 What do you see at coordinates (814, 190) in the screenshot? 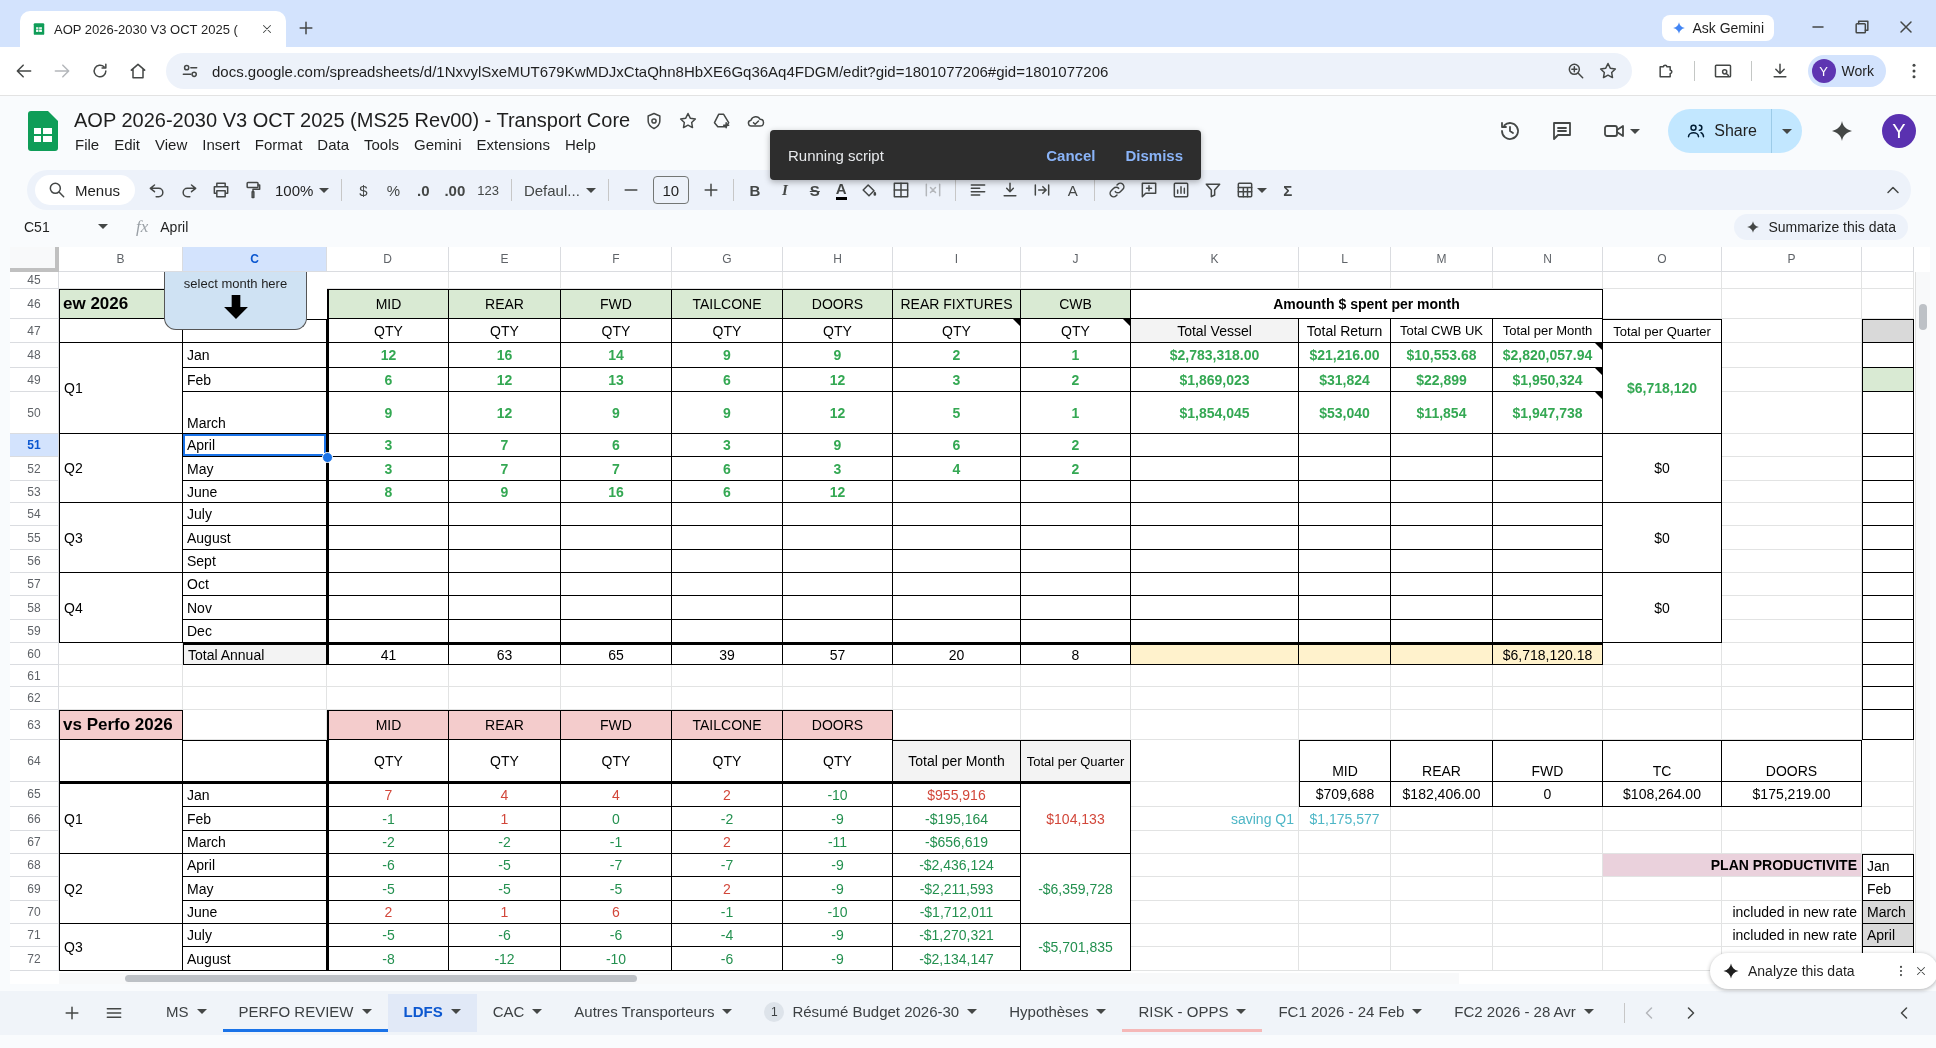
I see `strikethrough-button: S` at bounding box center [814, 190].